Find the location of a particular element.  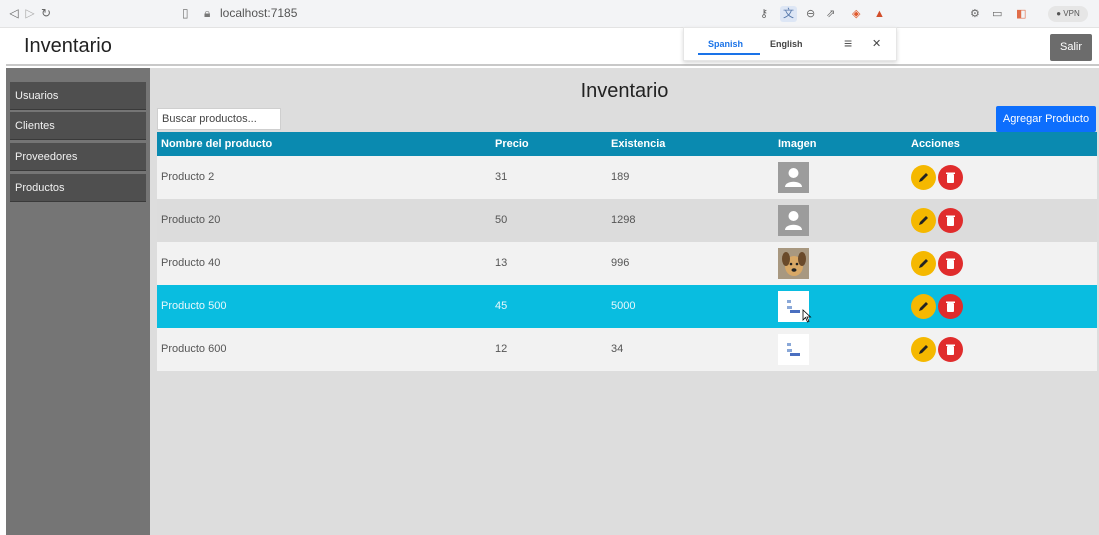

zoom-icon: ⊖ is located at coordinates (810, 14).